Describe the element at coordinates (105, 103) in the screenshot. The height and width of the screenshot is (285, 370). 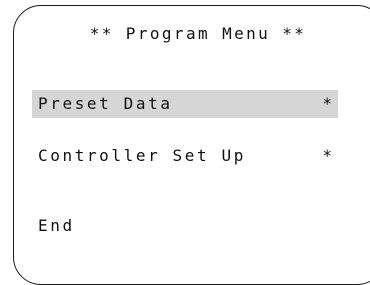
I see `menu-item-label: Preset Data` at that location.